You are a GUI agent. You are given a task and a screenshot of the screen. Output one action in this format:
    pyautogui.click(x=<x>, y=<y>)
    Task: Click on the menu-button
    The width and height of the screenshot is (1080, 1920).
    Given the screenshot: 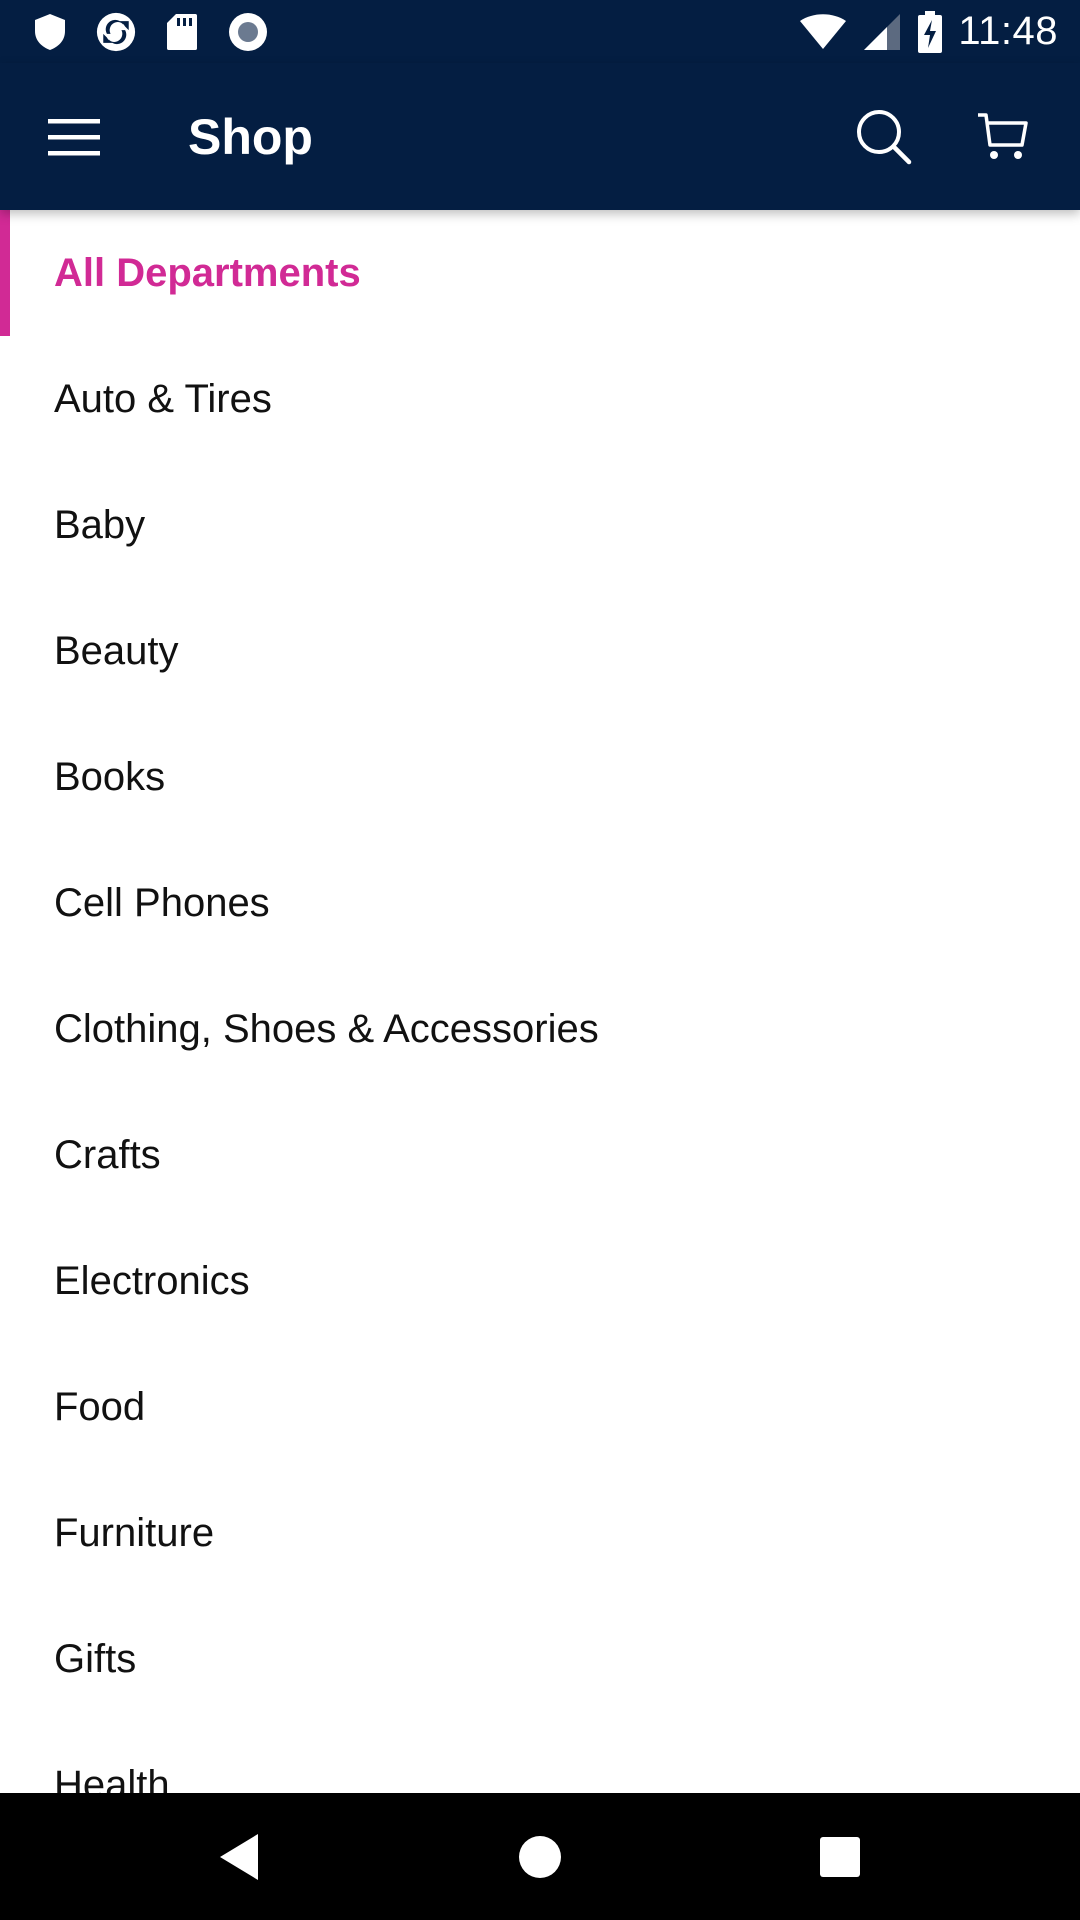 What is the action you would take?
    pyautogui.click(x=74, y=137)
    